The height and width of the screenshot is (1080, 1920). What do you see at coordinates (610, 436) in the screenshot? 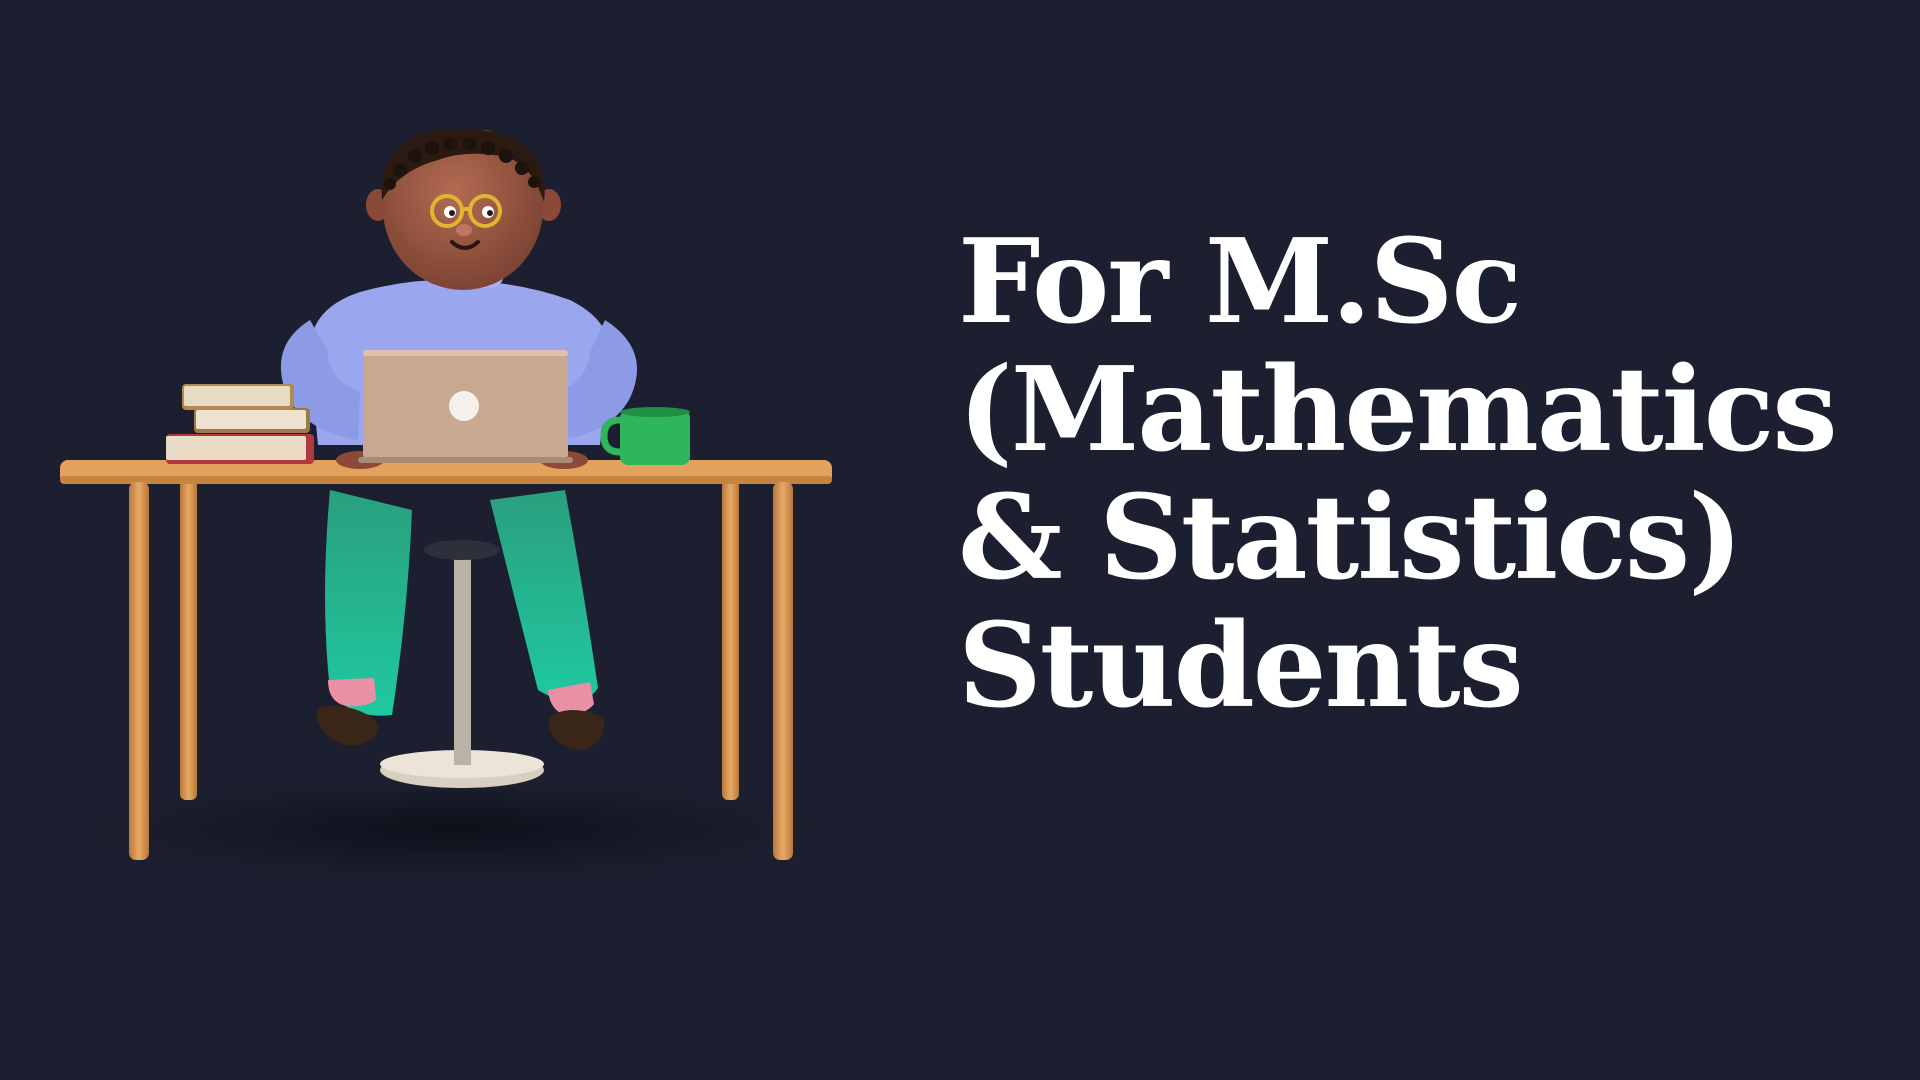
I see `mug-handle` at bounding box center [610, 436].